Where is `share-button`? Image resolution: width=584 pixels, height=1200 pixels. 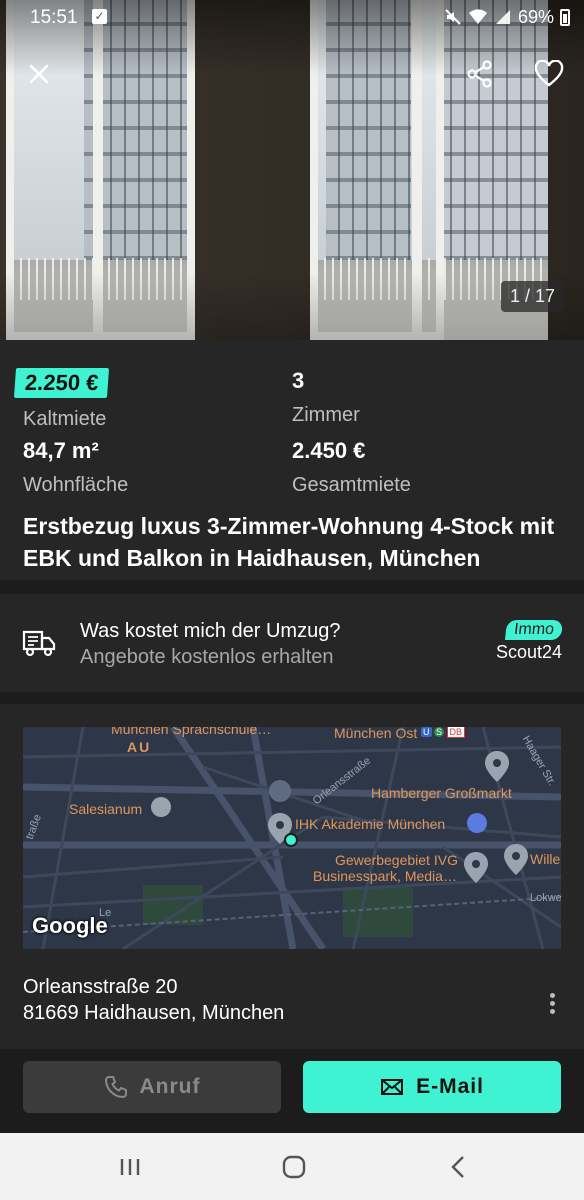
share-button is located at coordinates (480, 74).